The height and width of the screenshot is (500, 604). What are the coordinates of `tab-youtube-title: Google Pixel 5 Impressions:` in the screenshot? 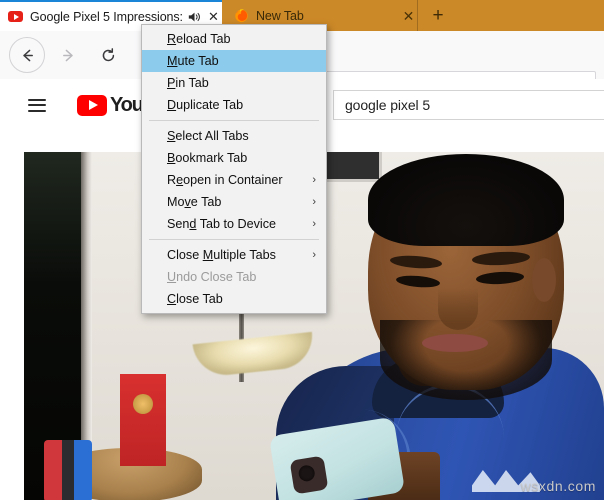 It's located at (106, 16).